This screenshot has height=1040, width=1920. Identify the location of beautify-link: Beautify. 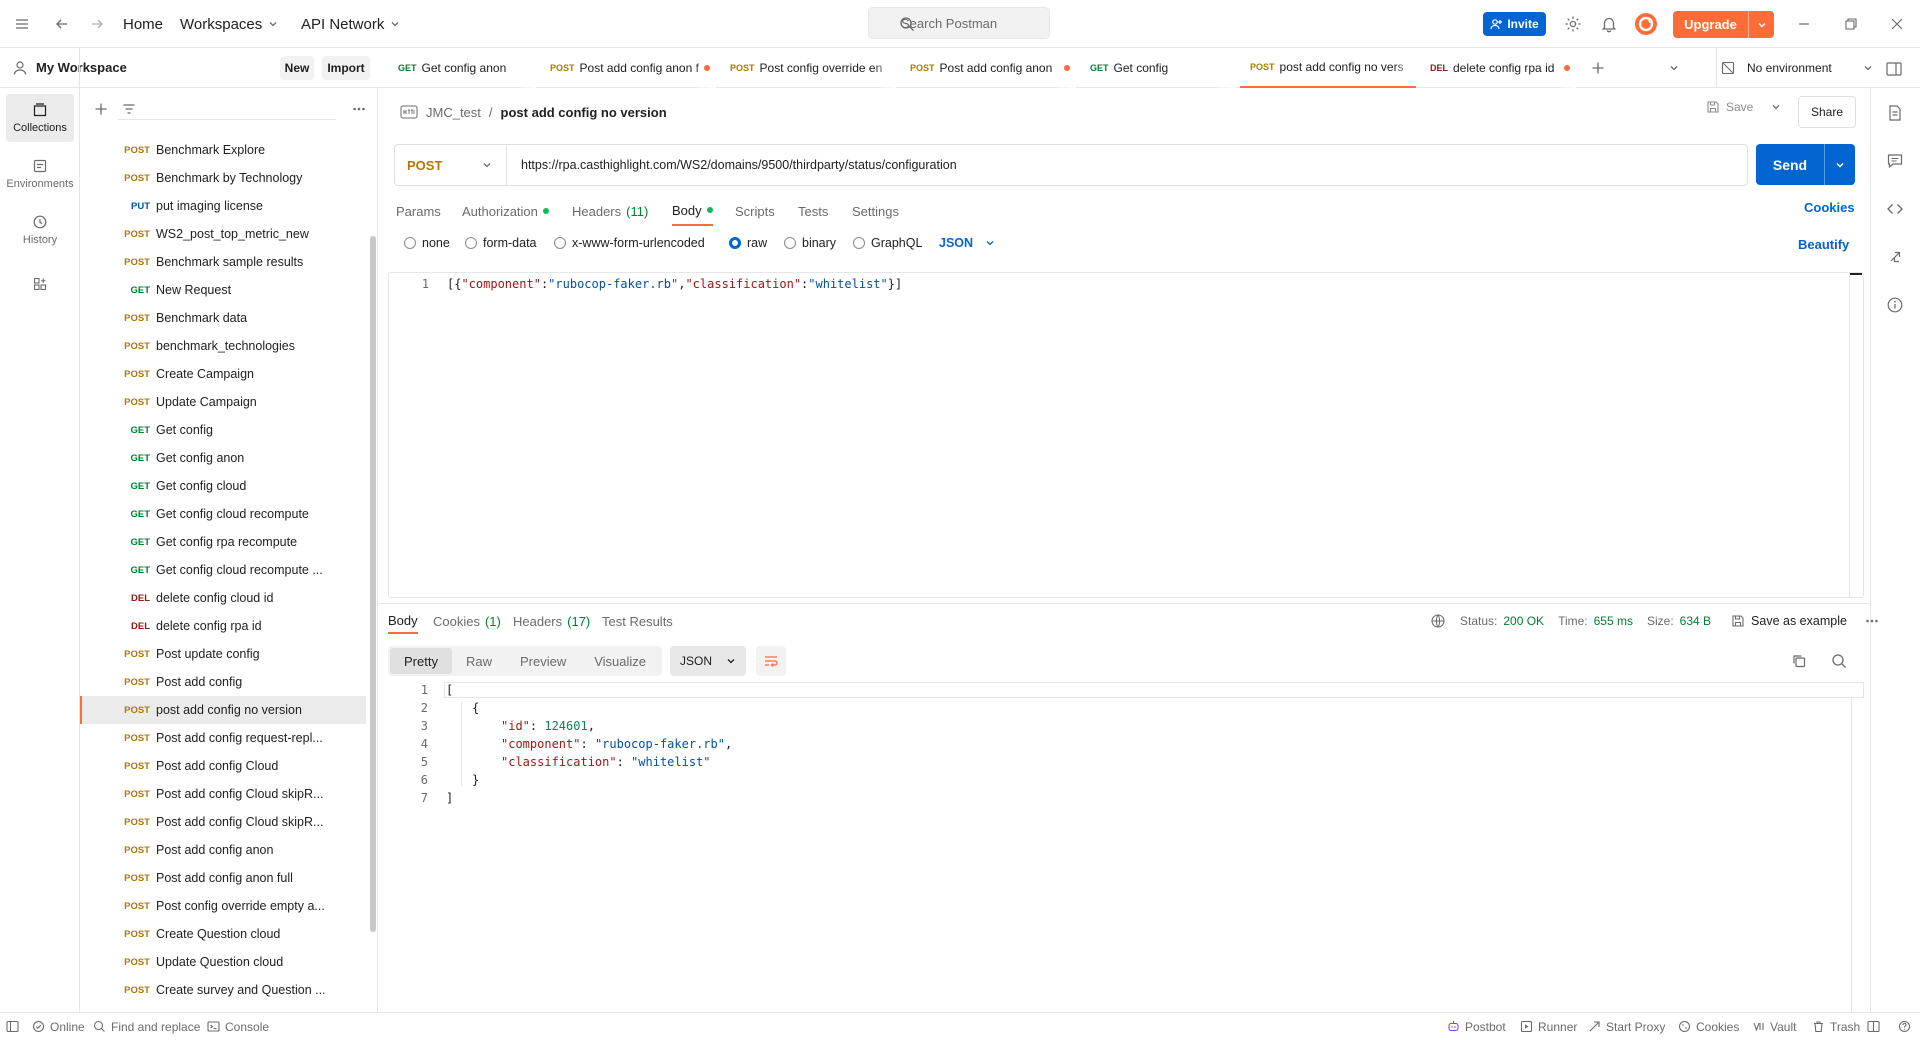
(1823, 244).